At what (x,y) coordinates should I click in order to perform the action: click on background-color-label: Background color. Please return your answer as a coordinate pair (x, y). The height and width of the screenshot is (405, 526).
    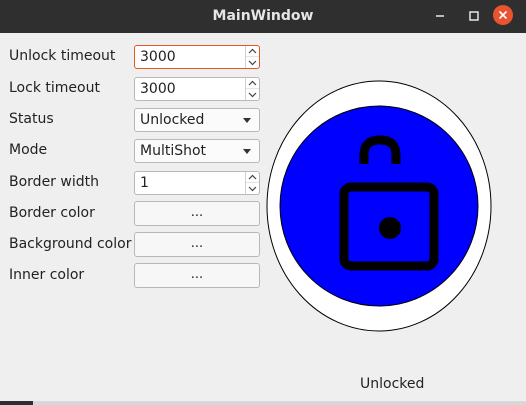
    Looking at the image, I should click on (70, 244).